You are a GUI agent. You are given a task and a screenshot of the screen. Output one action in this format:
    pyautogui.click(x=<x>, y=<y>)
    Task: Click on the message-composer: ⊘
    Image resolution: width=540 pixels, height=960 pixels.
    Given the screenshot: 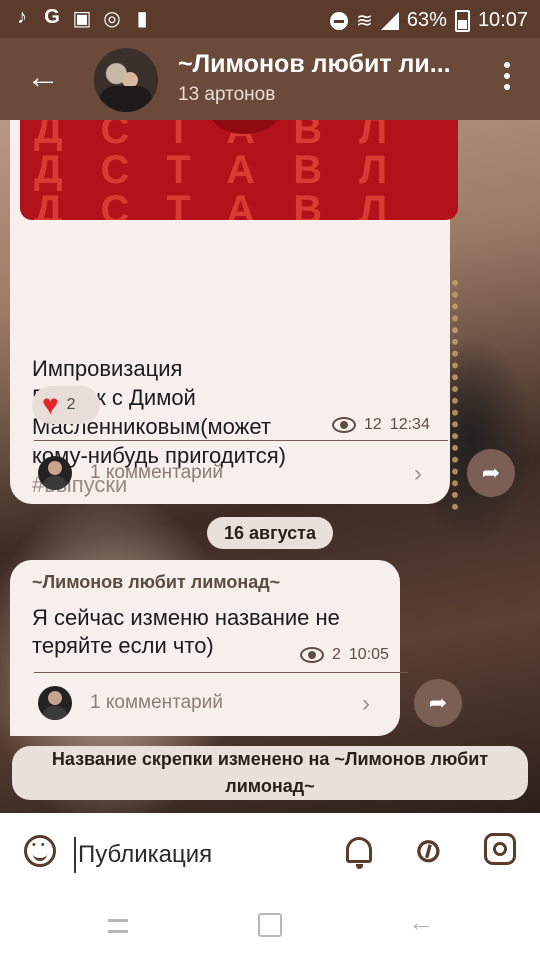 What is the action you would take?
    pyautogui.click(x=270, y=854)
    